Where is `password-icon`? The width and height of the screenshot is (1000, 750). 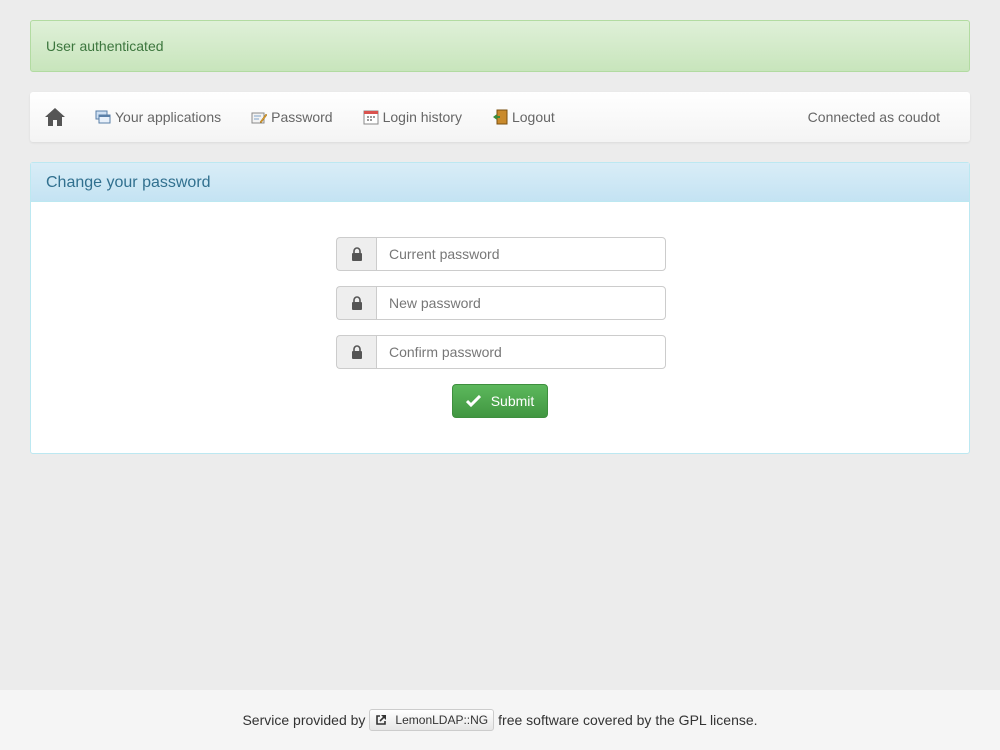 password-icon is located at coordinates (259, 117).